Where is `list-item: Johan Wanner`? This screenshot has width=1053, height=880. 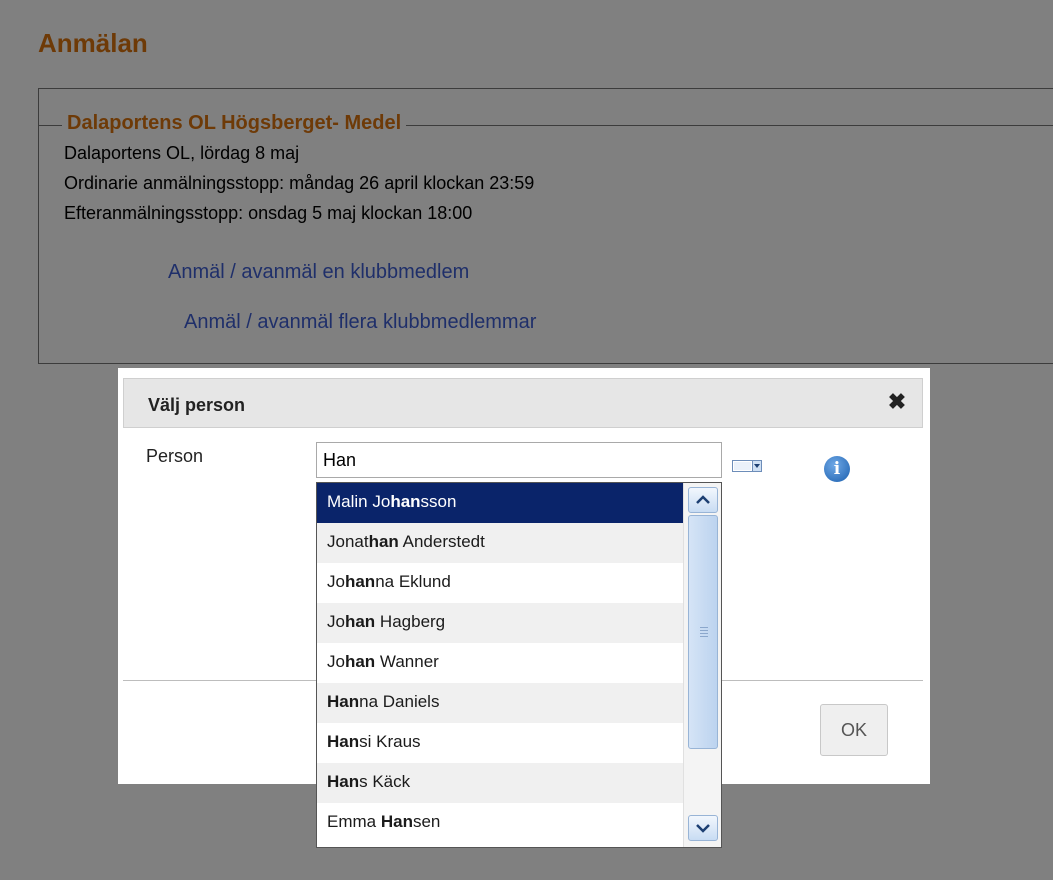
list-item: Johan Wanner is located at coordinates (500, 663).